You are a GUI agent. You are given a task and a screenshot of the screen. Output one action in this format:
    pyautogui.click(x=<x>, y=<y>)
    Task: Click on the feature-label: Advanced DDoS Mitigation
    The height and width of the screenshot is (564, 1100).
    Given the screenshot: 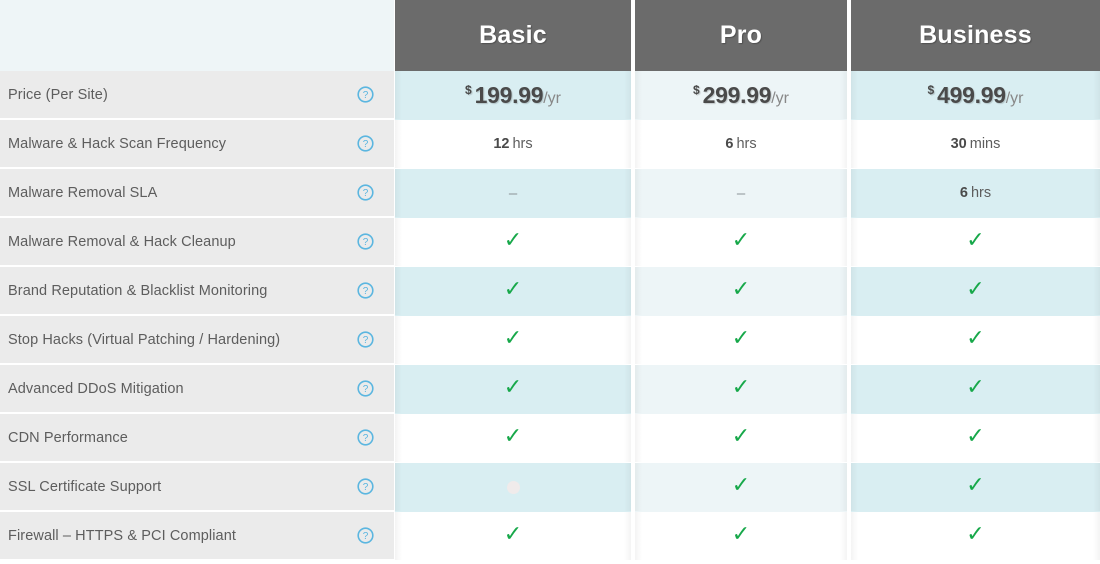 What is the action you would take?
    pyautogui.click(x=96, y=388)
    